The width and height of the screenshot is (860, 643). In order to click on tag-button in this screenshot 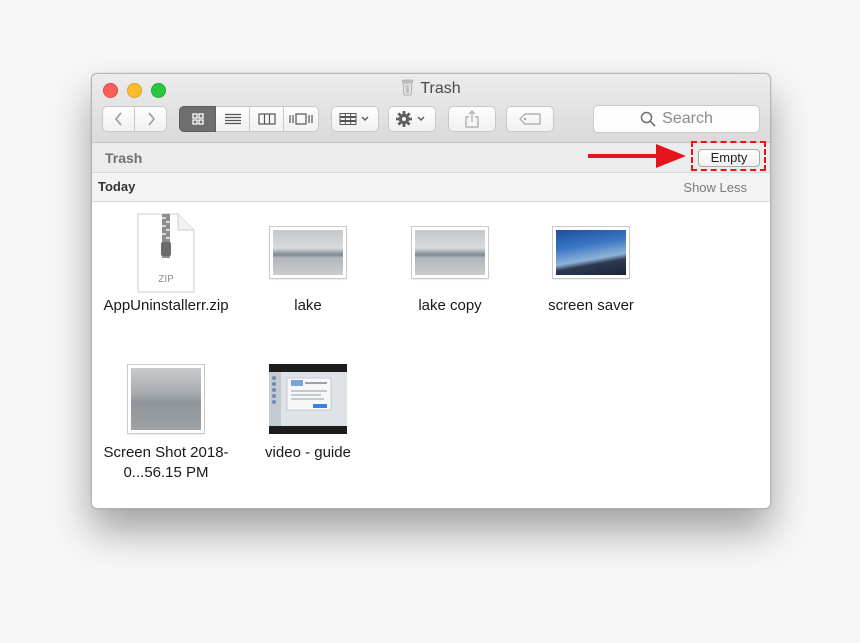, I will do `click(530, 119)`.